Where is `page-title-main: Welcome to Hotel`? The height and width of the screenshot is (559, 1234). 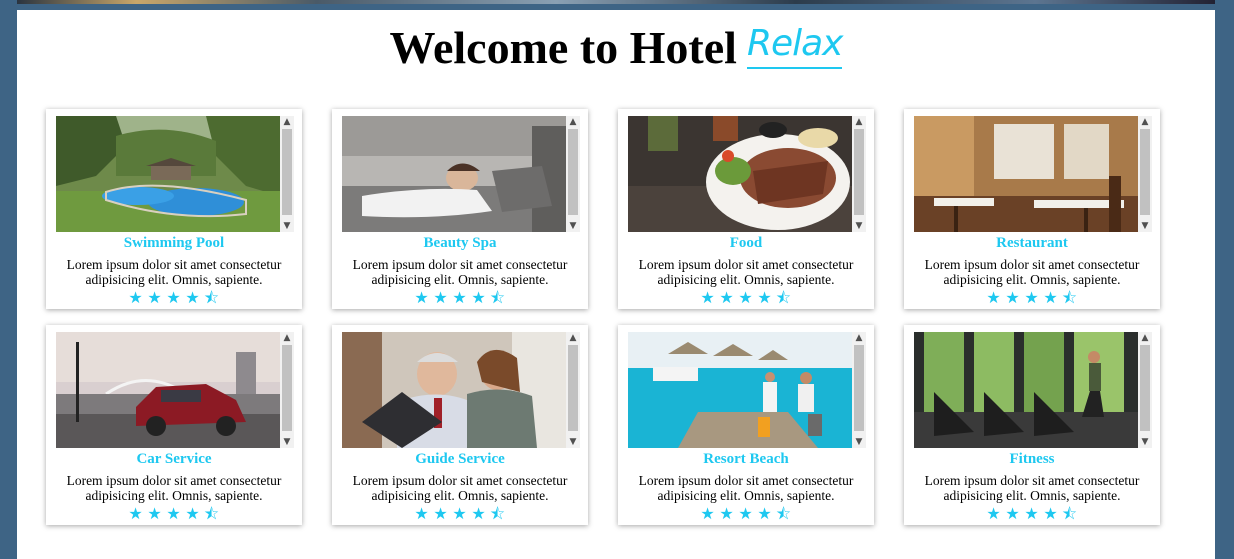
page-title-main: Welcome to Hotel is located at coordinates (563, 47).